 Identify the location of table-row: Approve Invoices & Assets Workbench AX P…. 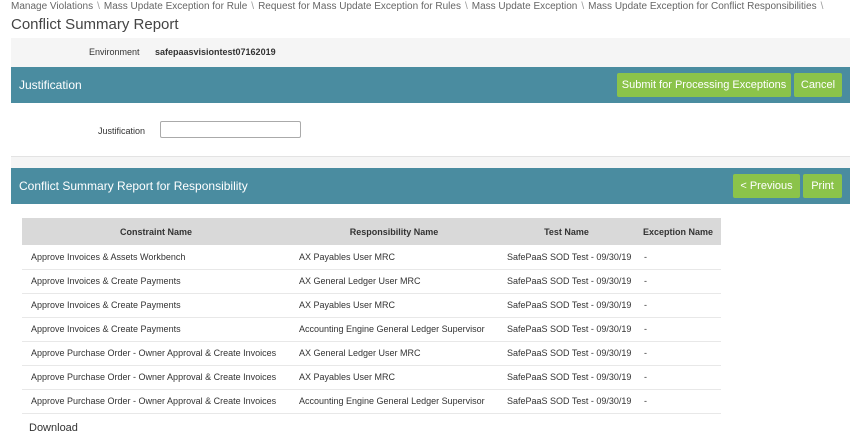
(371, 257).